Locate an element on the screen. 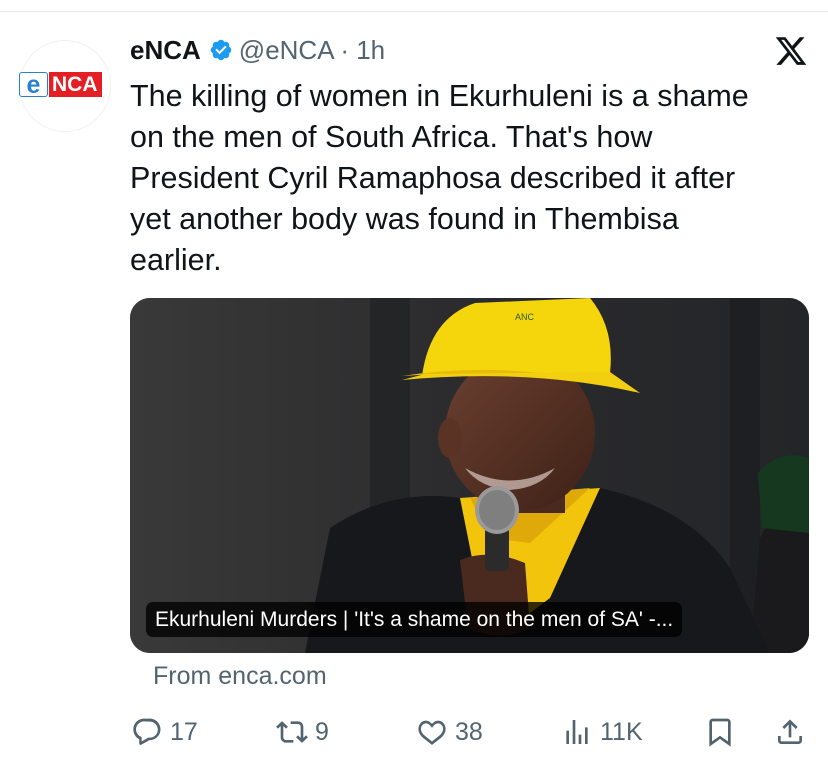 The height and width of the screenshot is (762, 828). verified-badge-icon is located at coordinates (221, 50).